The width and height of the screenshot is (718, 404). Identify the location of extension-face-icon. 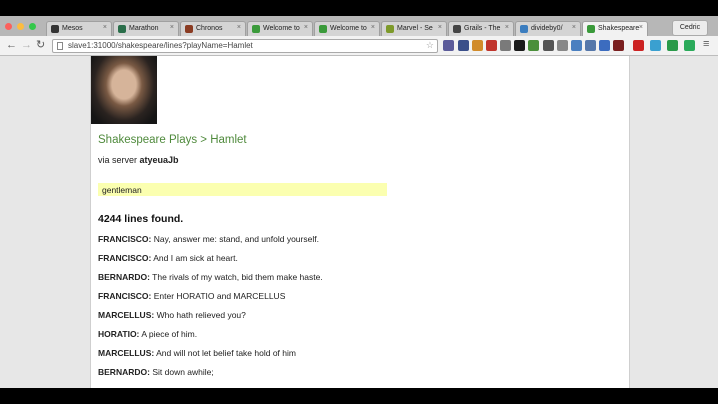
(477, 45).